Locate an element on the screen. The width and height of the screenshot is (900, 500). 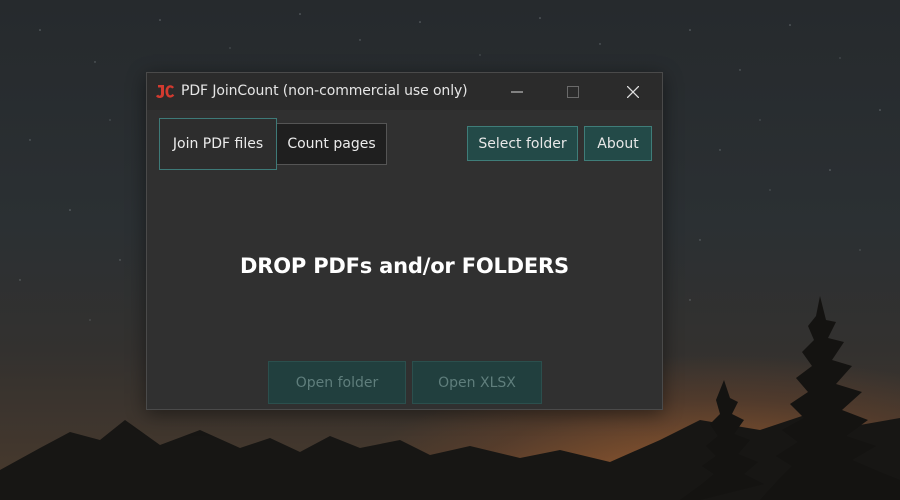
title-bar: PDF JoinCount (non-commercial use only) is located at coordinates (404, 91).